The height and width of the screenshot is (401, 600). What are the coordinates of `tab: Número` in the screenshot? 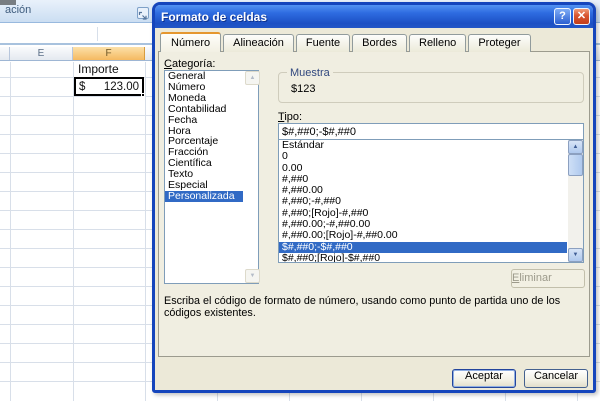 It's located at (191, 42).